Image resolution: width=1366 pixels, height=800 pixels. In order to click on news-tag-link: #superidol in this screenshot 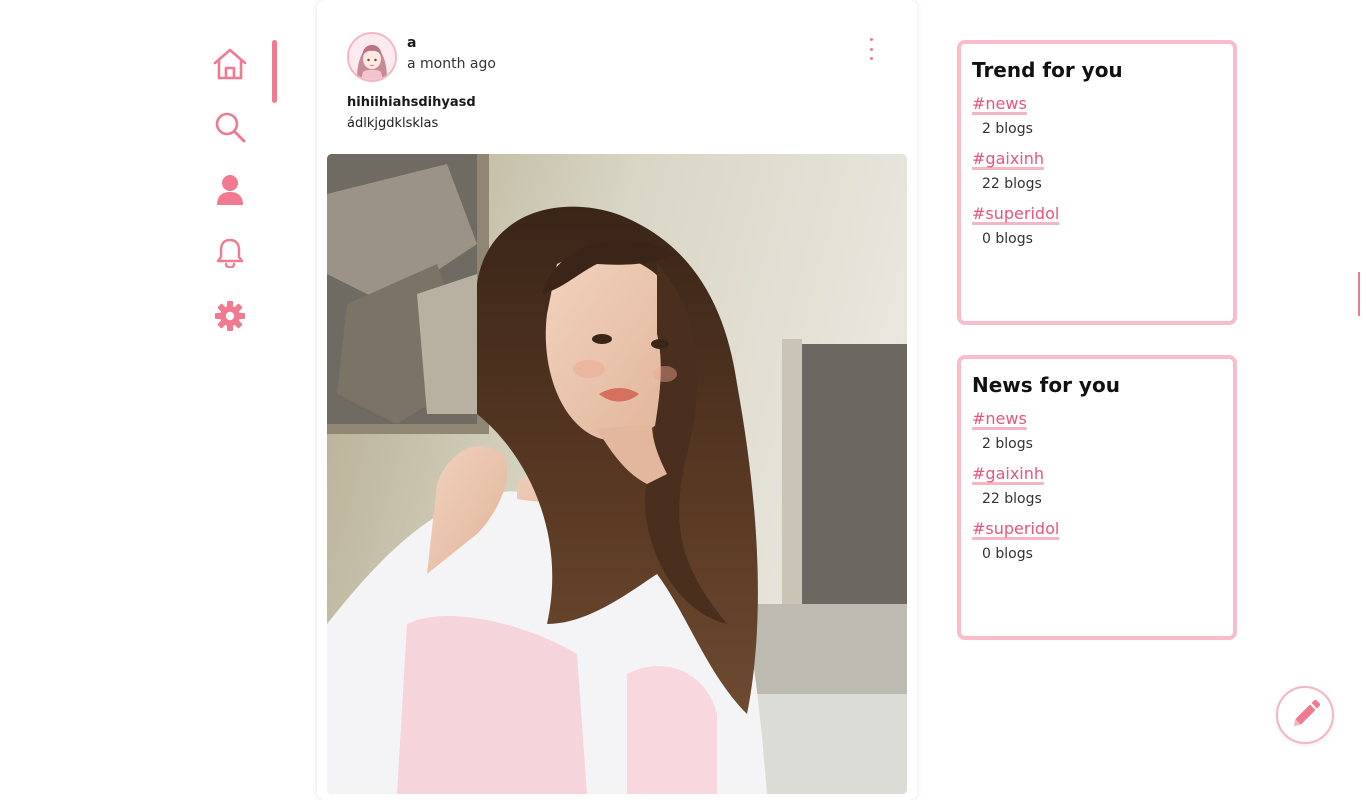, I will do `click(1015, 528)`.